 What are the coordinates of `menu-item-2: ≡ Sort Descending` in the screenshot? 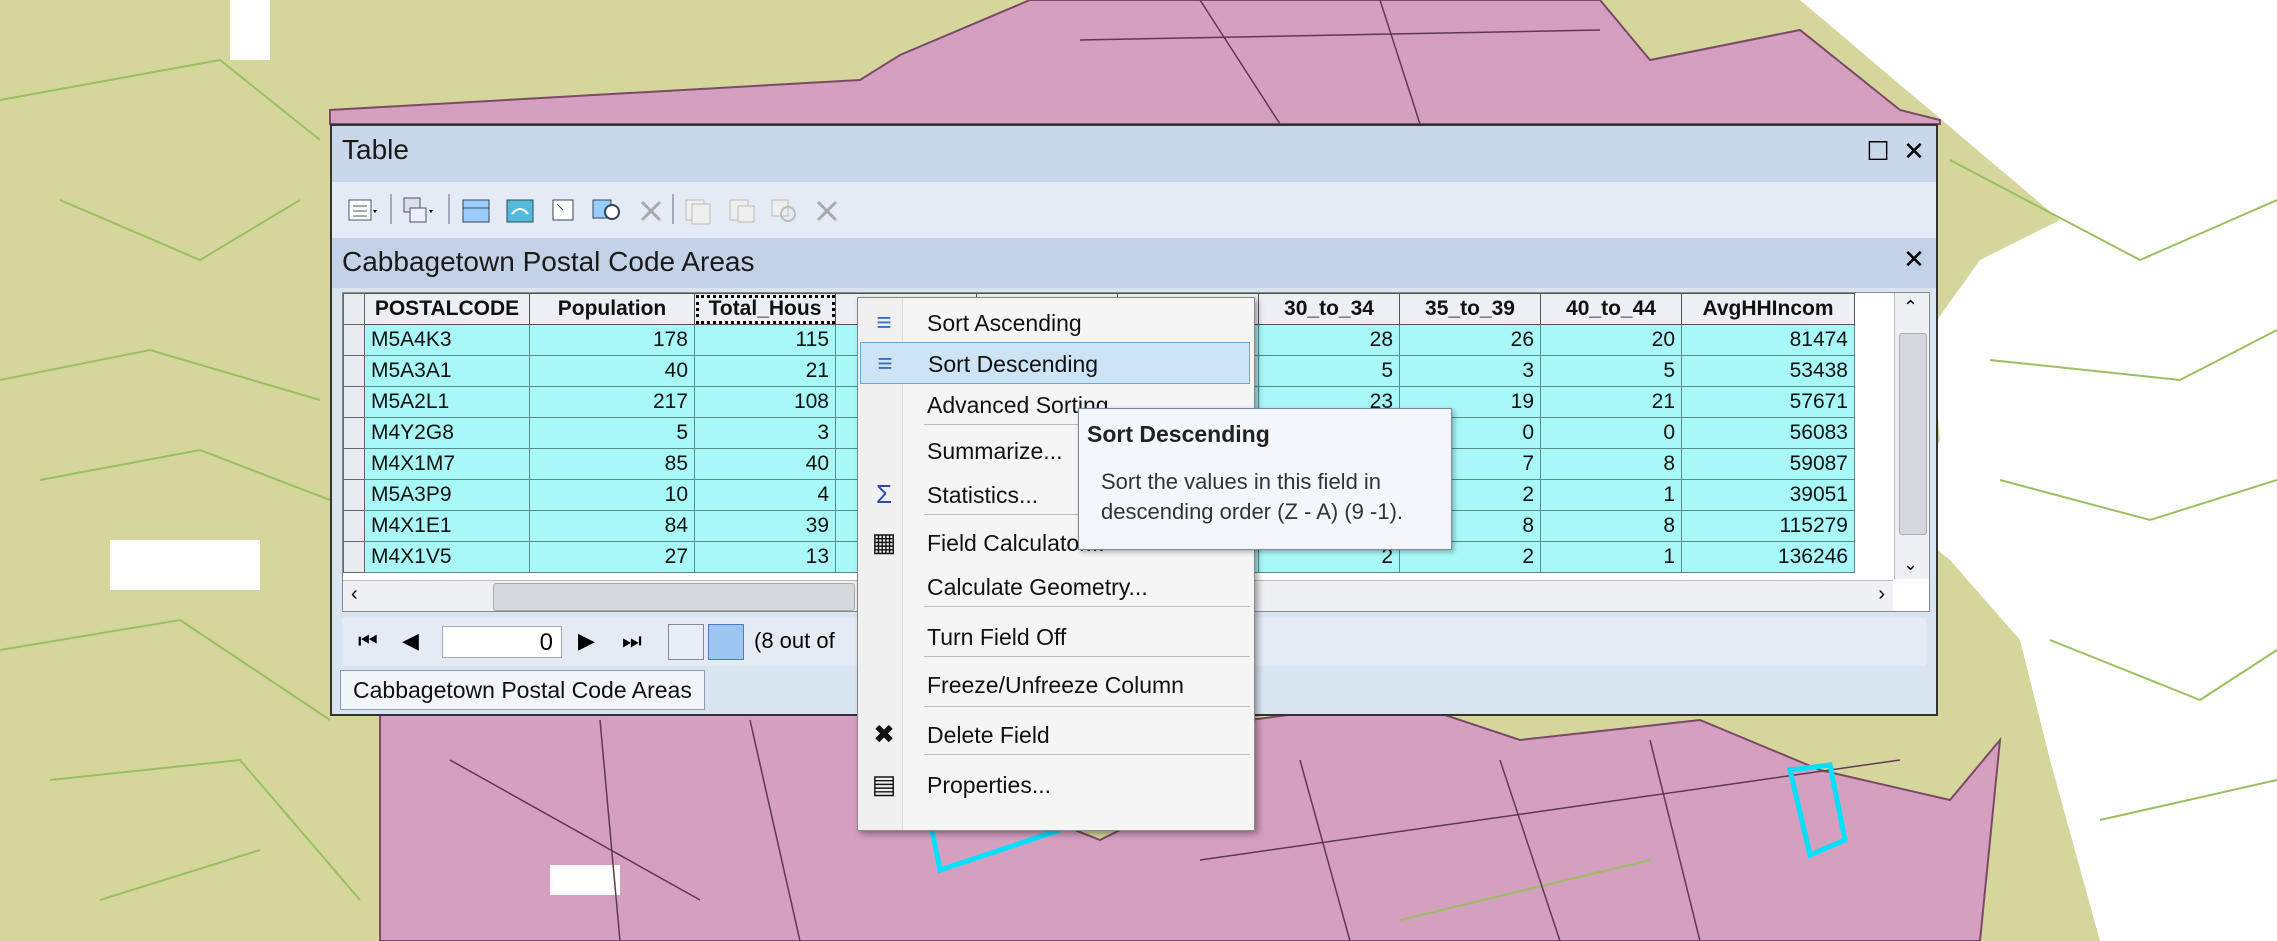 It's located at (1055, 363).